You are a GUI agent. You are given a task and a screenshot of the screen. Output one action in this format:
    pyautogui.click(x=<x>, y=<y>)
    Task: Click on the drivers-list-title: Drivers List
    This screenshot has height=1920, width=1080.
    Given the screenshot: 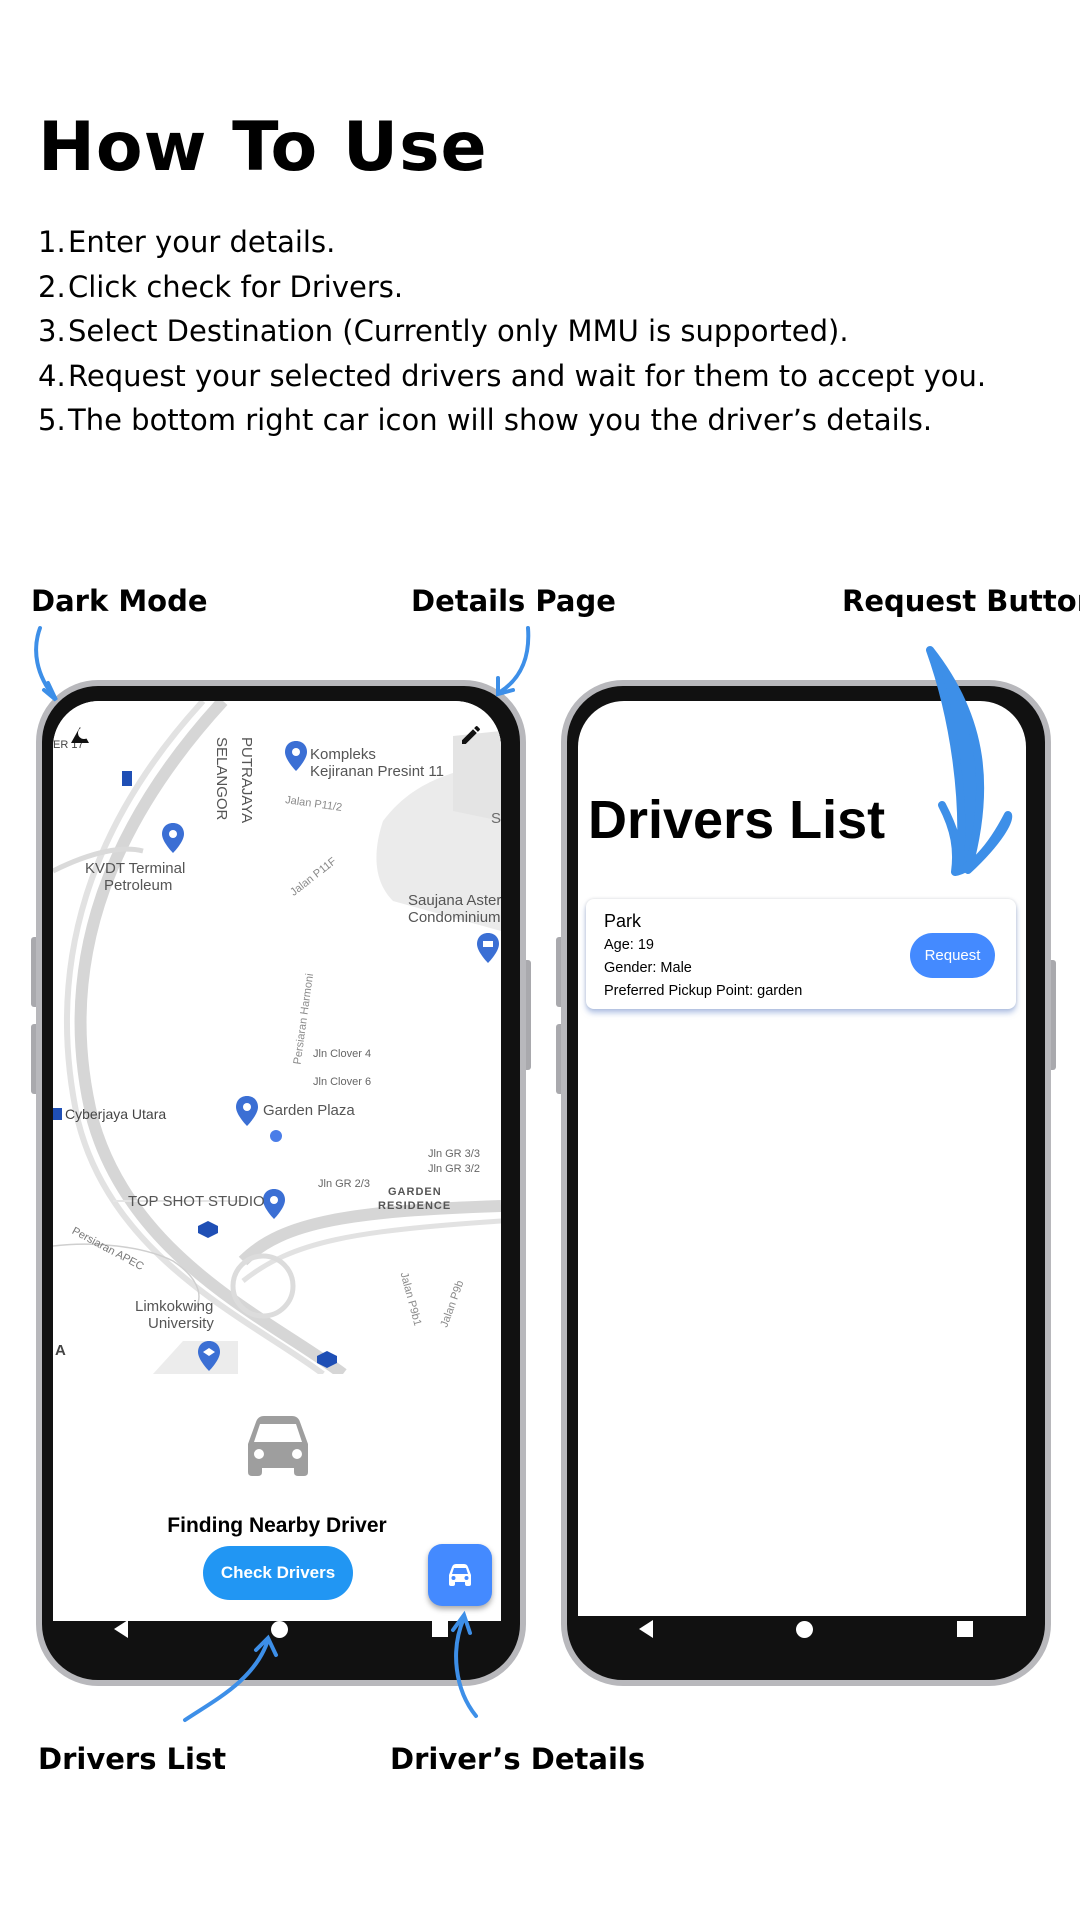 What is the action you would take?
    pyautogui.click(x=737, y=820)
    